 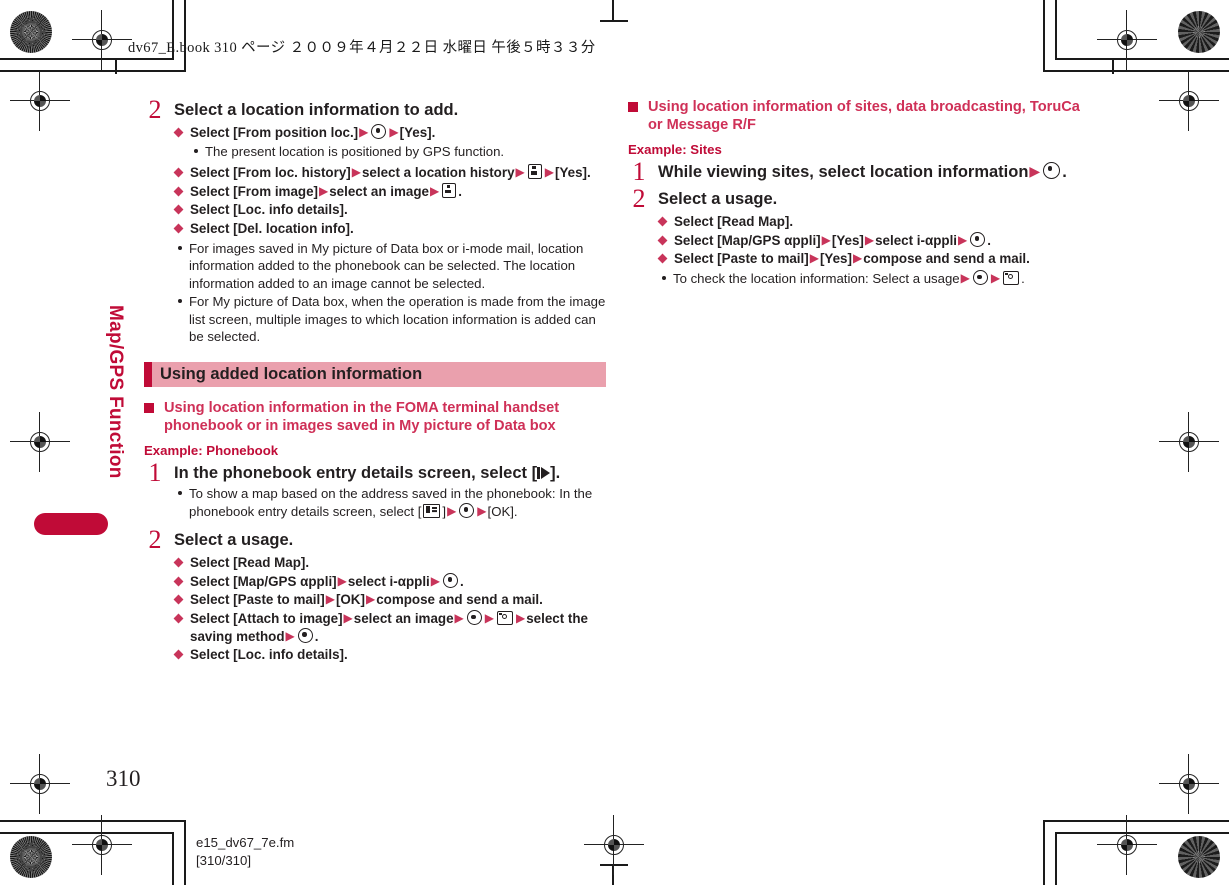 What do you see at coordinates (115, 392) in the screenshot?
I see `chapter-side-tab-label: Map/GPS Function` at bounding box center [115, 392].